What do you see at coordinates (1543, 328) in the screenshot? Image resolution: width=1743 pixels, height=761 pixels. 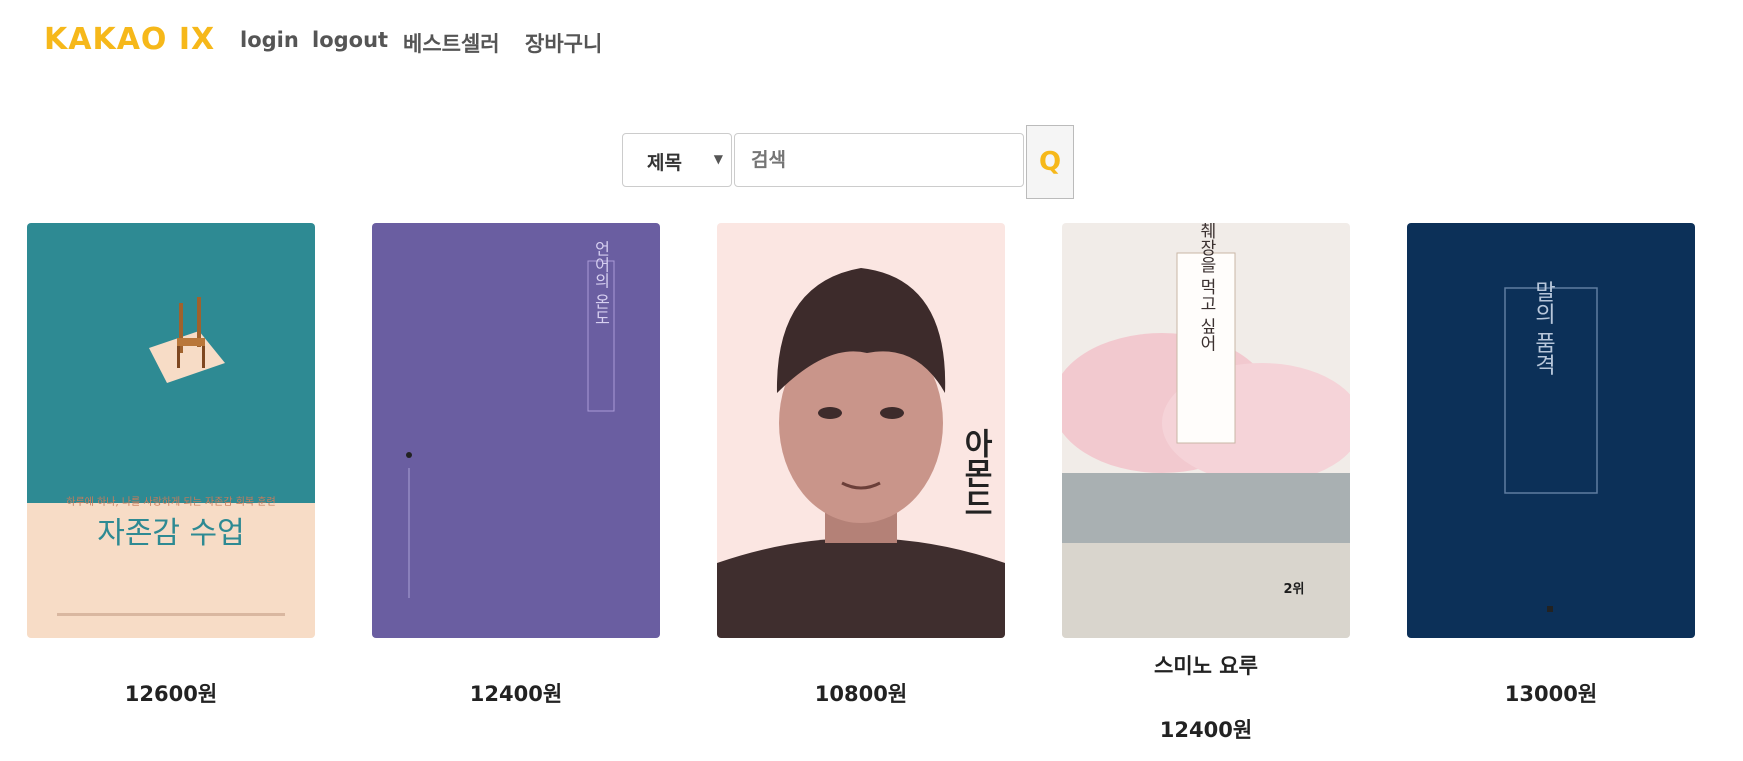 I see `cover-title: 말의 품격` at bounding box center [1543, 328].